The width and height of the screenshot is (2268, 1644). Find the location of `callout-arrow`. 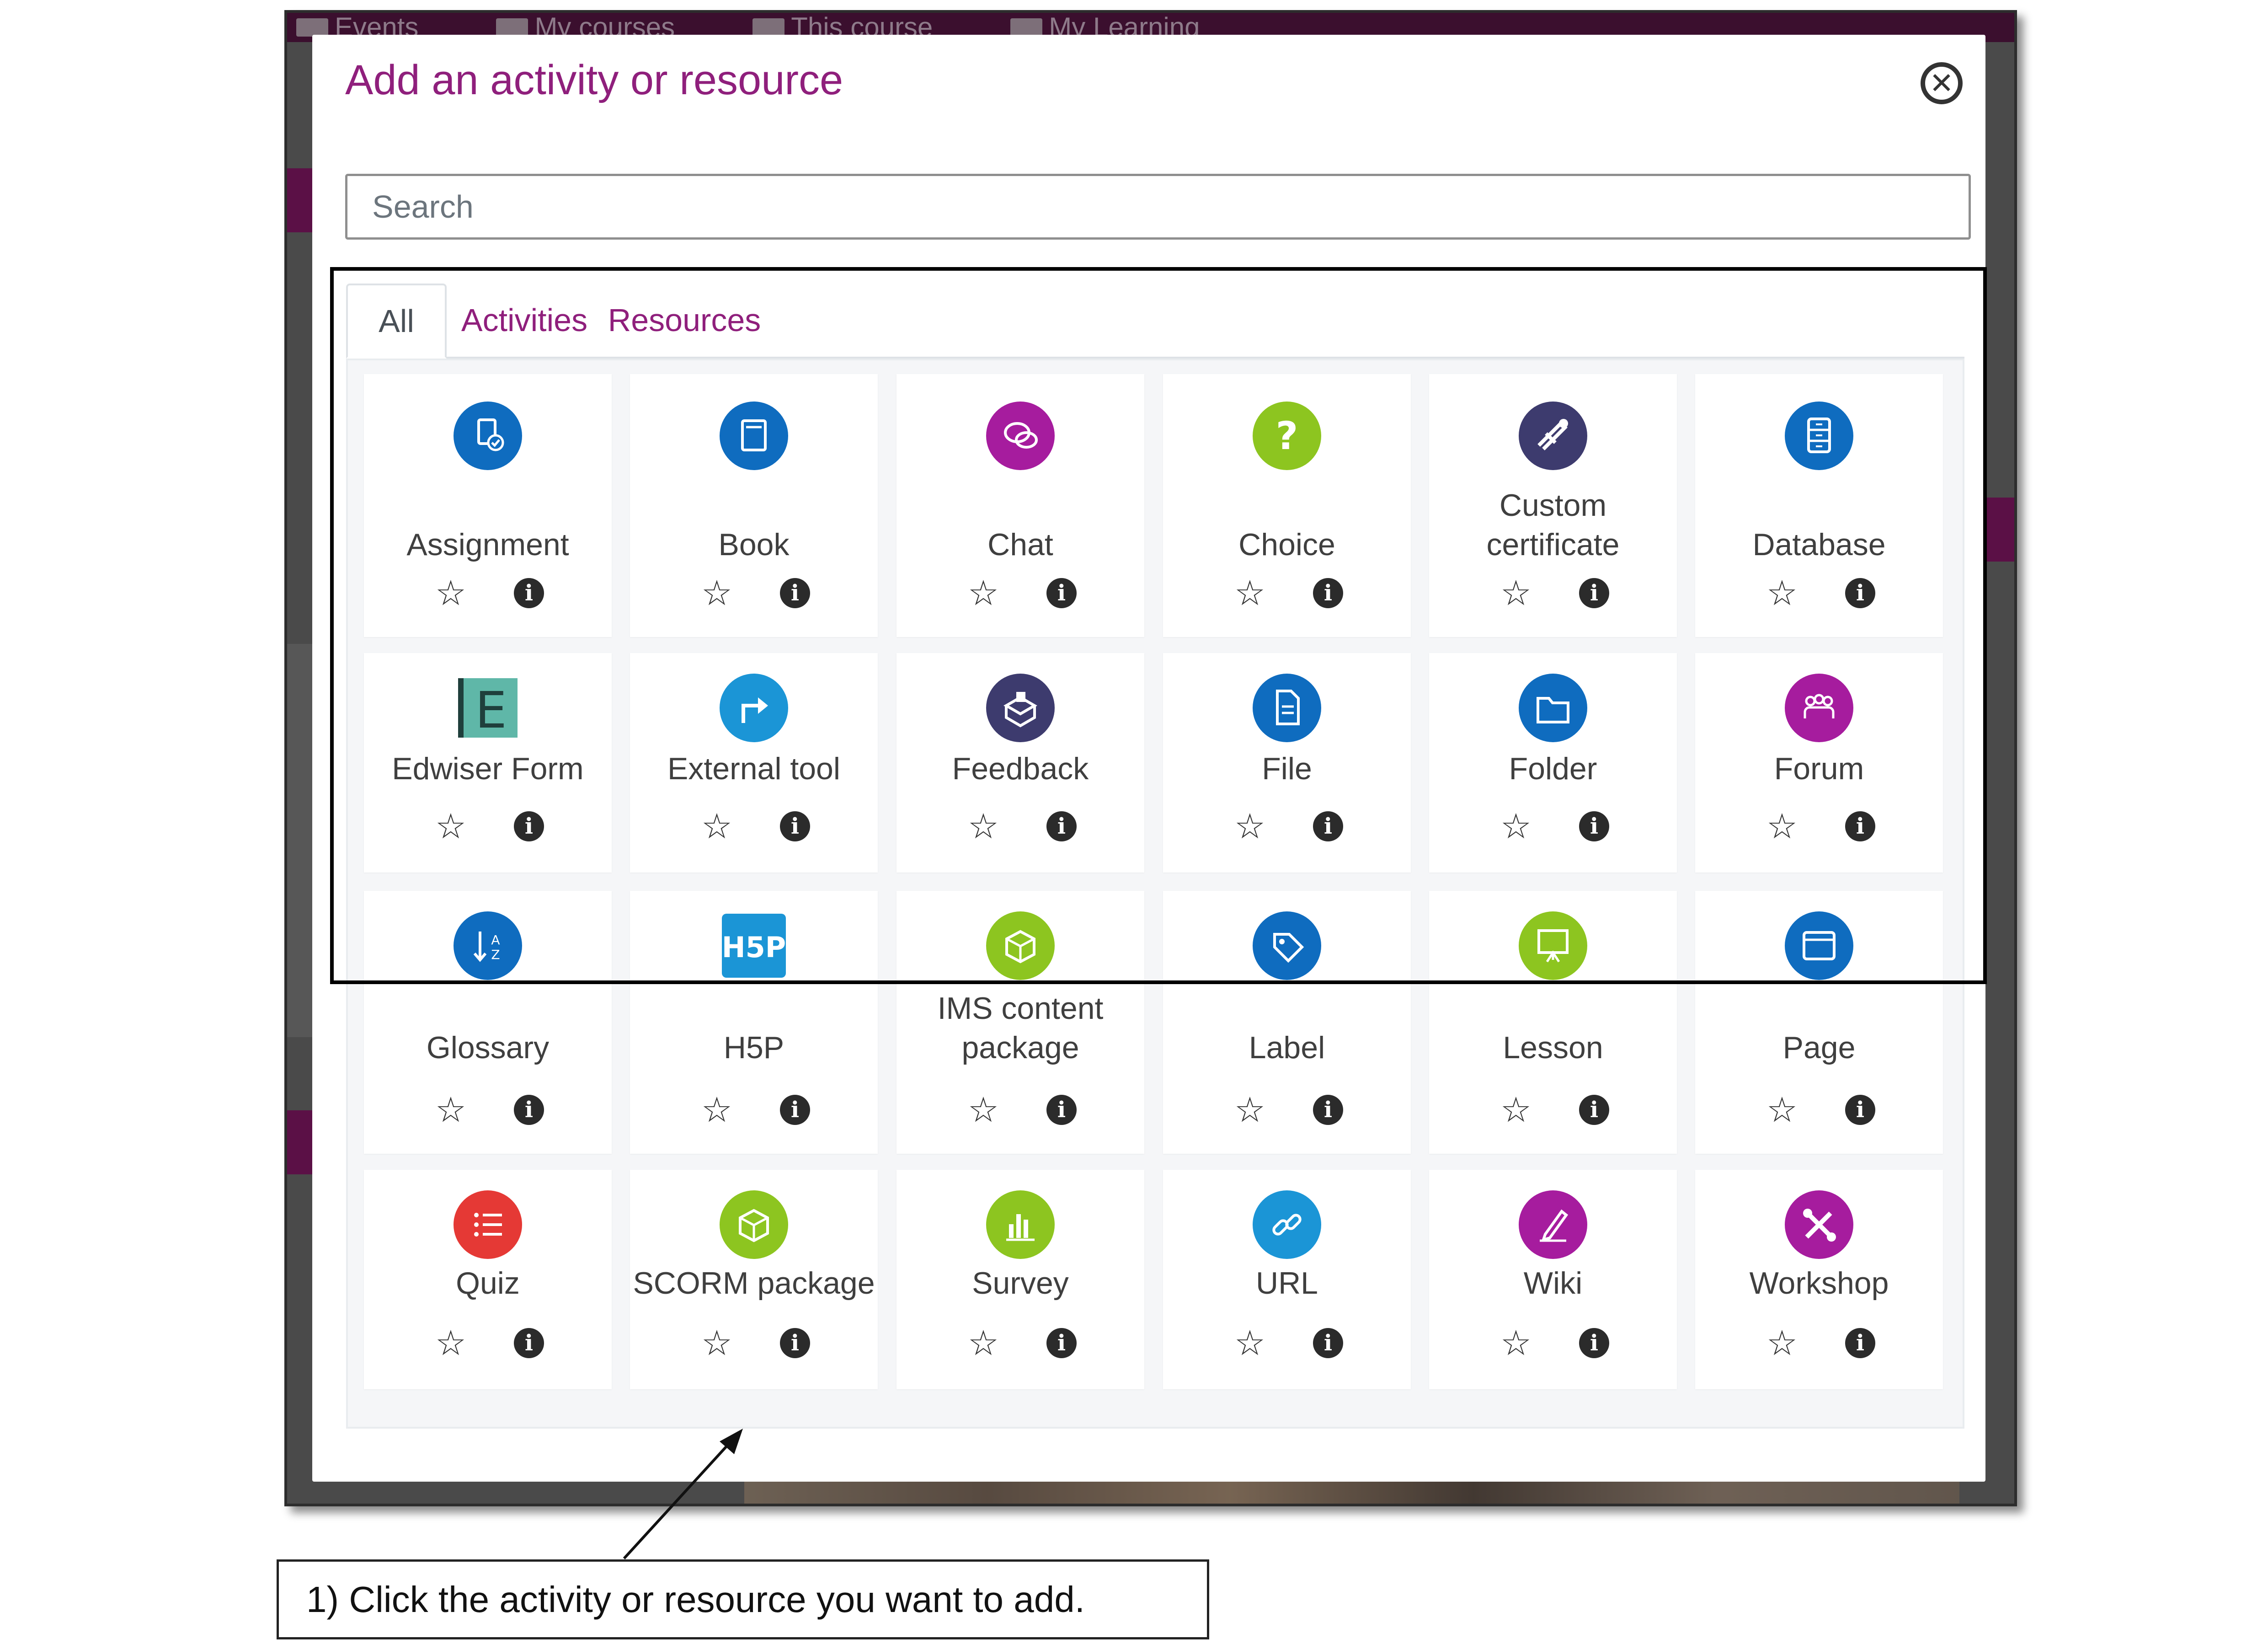

callout-arrow is located at coordinates (683, 1494).